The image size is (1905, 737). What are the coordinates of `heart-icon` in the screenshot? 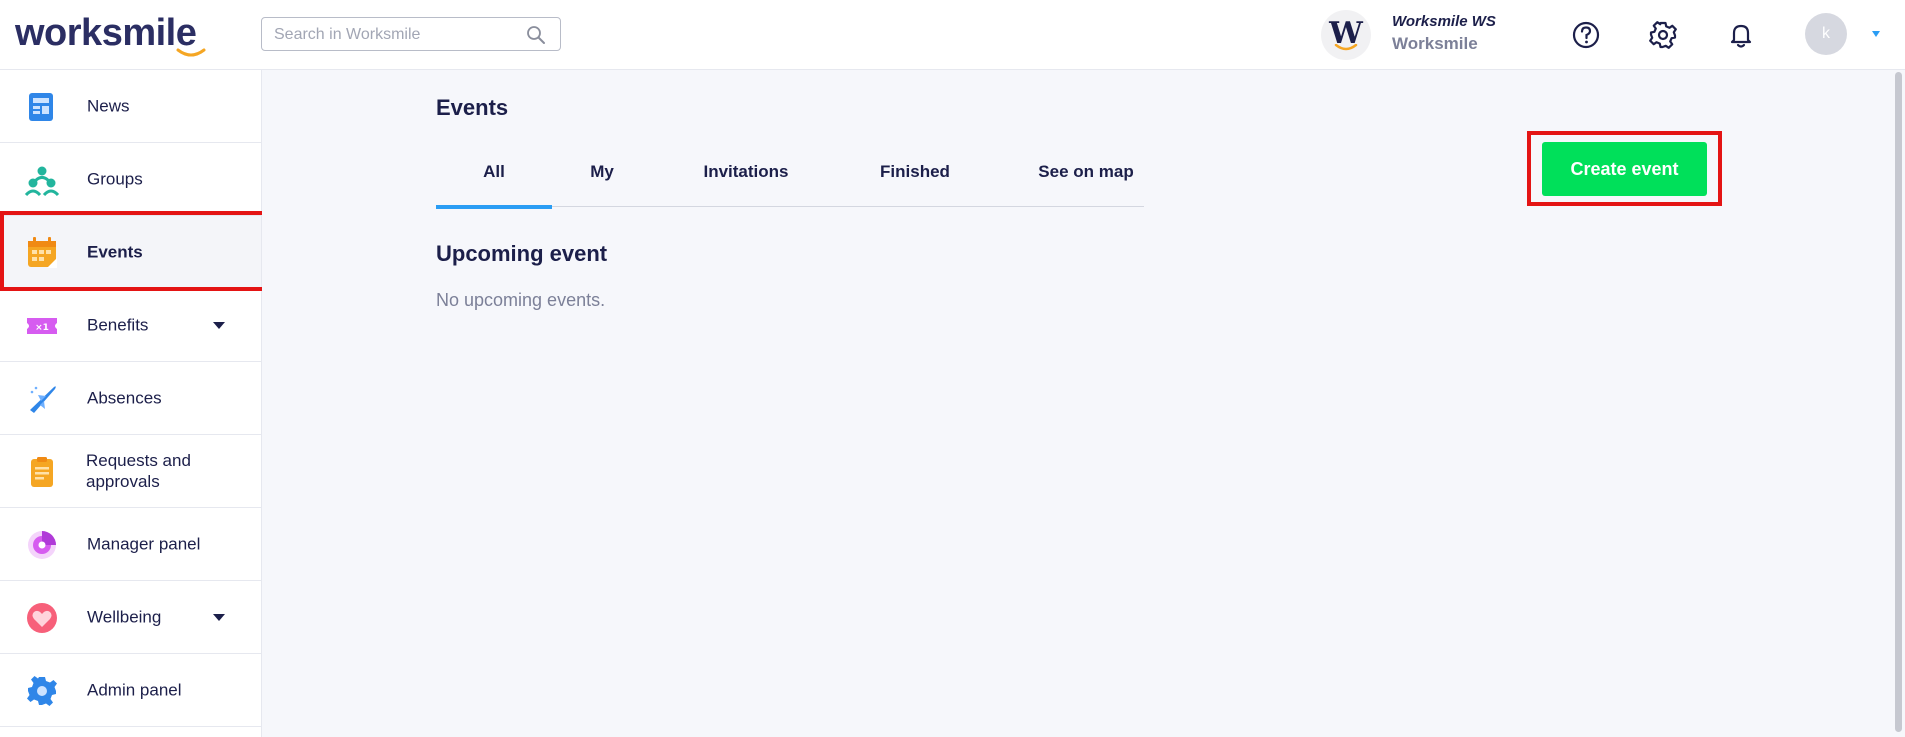 It's located at (42, 618).